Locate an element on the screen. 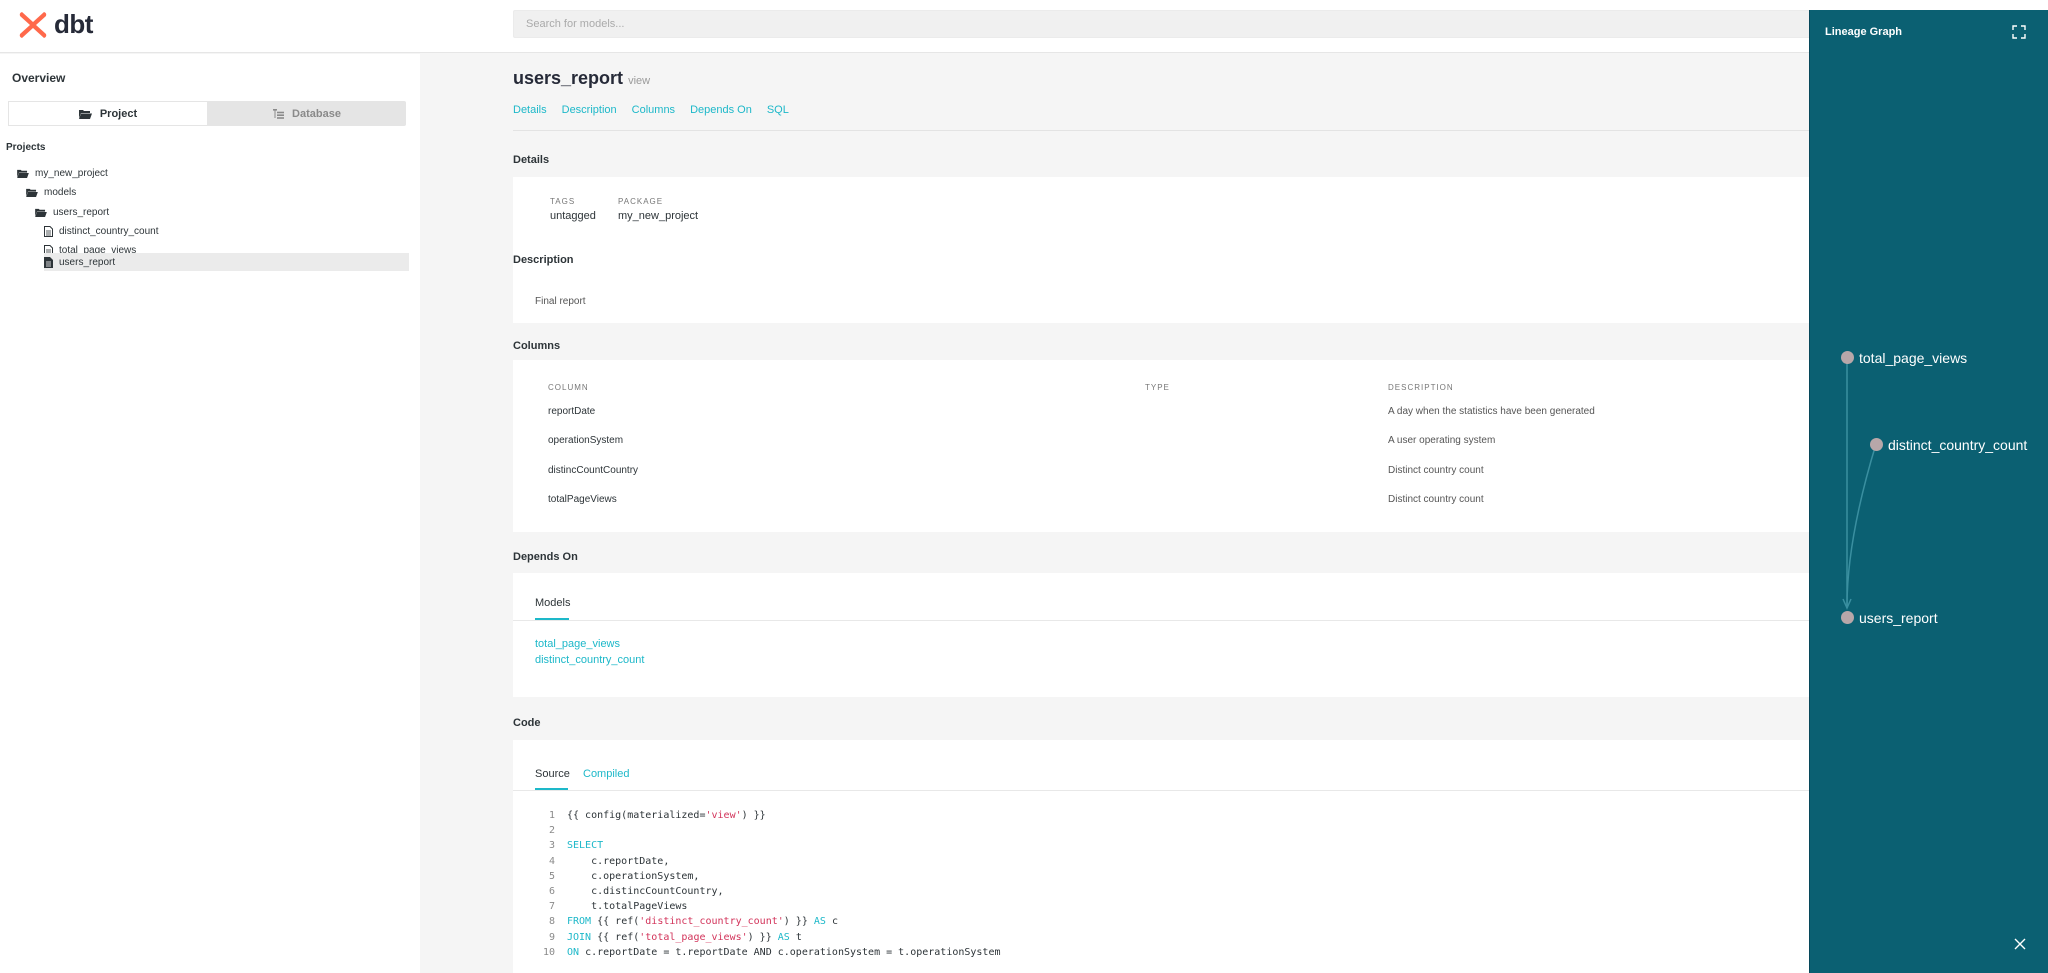 The image size is (2048, 973). dependency-link-total-page-views: total_page_views is located at coordinates (577, 644).